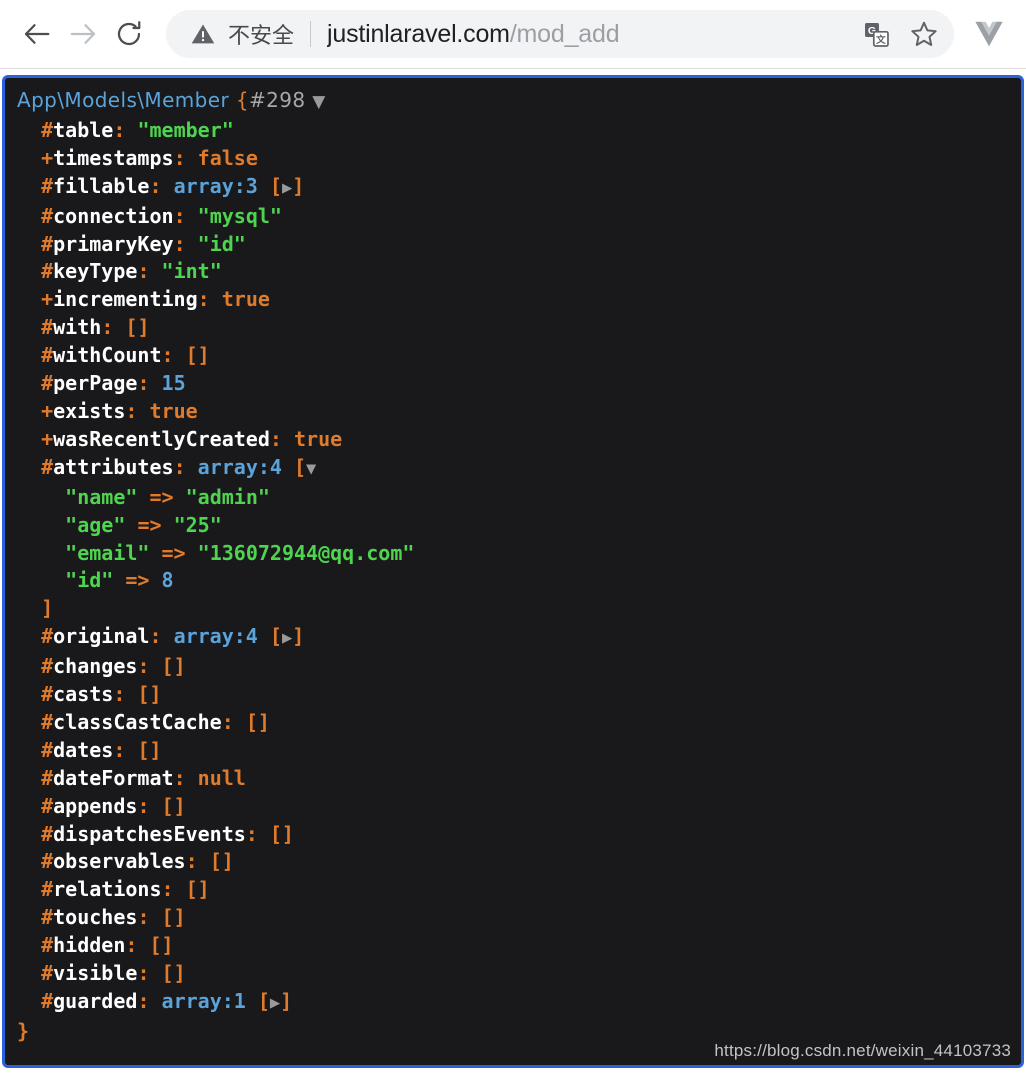 The height and width of the screenshot is (1074, 1026). I want to click on property-name: changes, so click(95, 666).